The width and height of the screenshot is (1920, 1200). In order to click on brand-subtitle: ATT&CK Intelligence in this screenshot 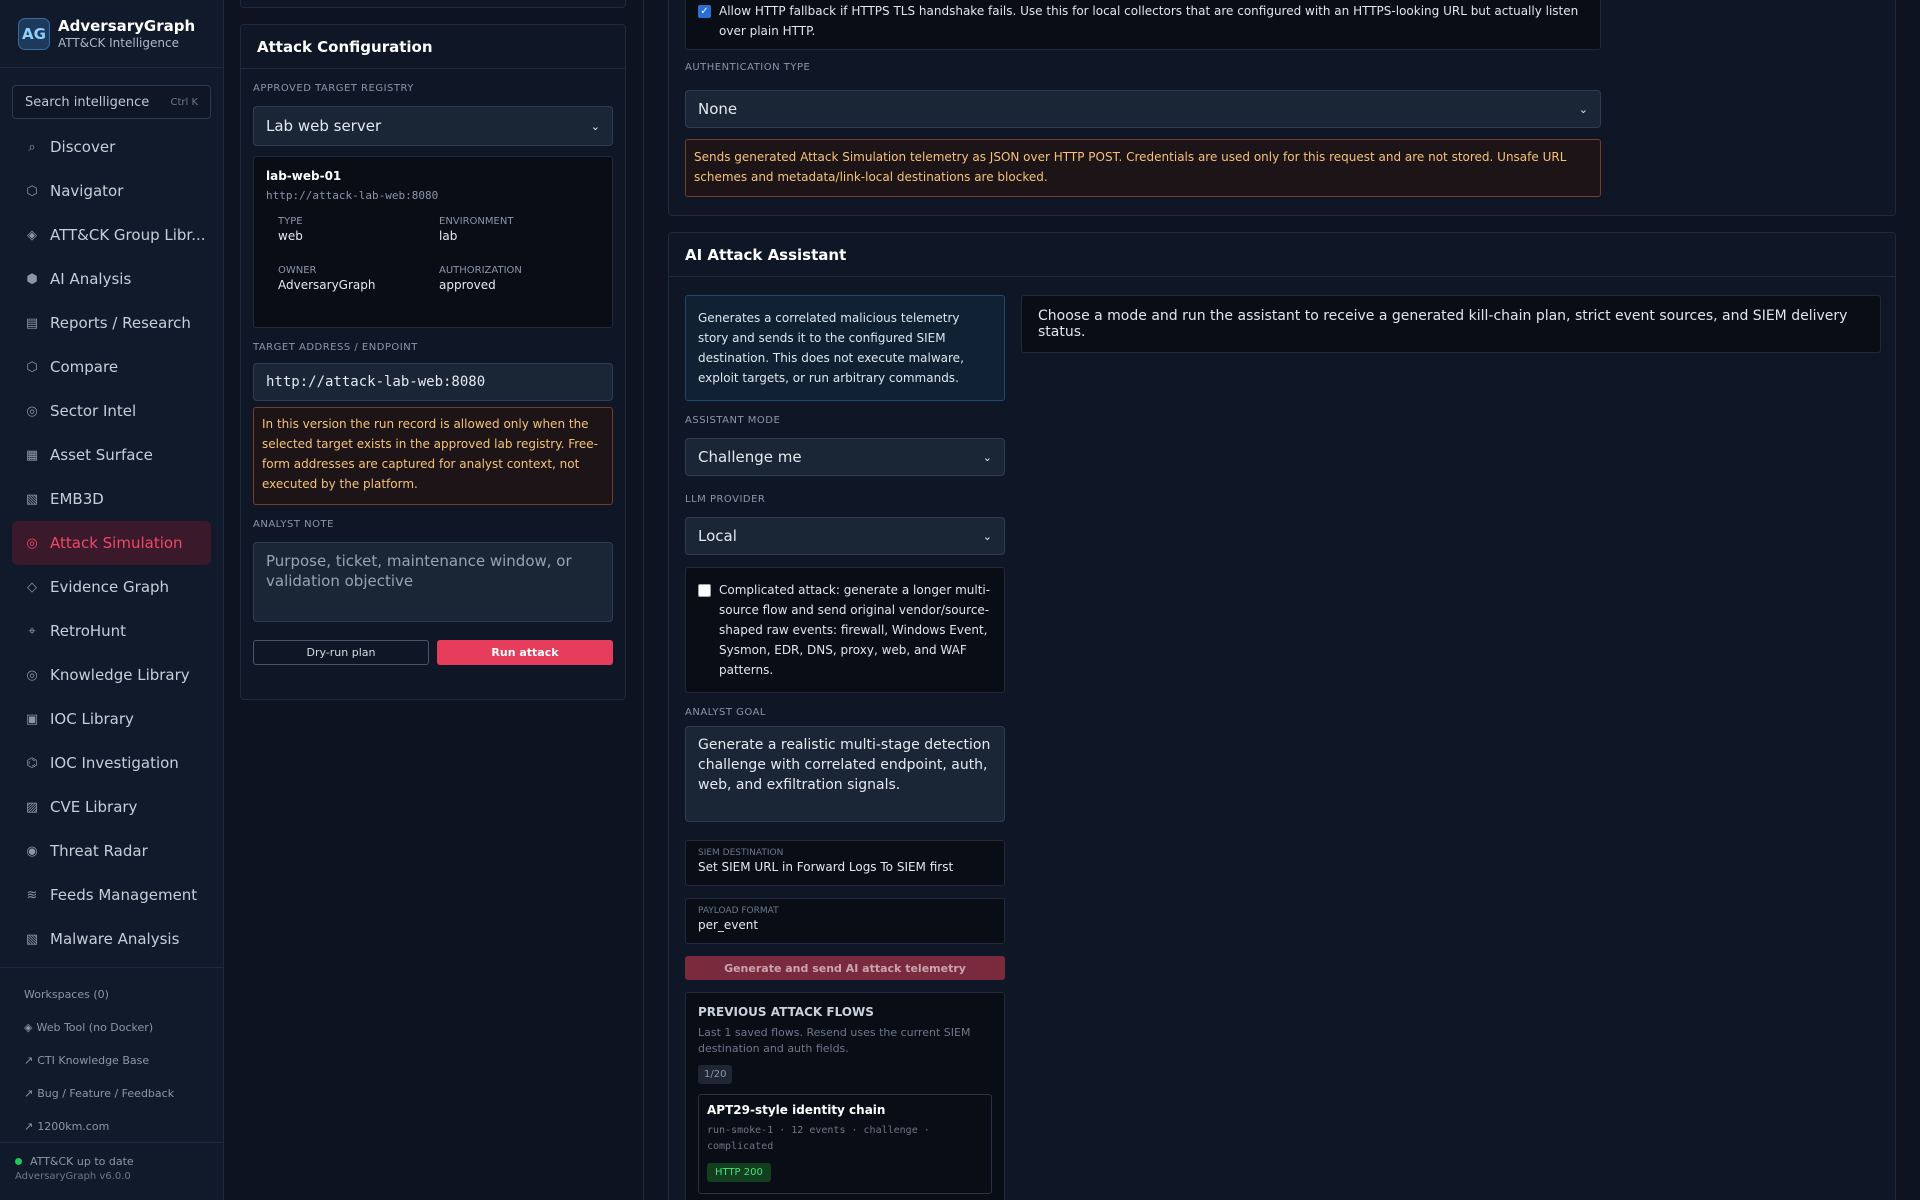, I will do `click(118, 42)`.